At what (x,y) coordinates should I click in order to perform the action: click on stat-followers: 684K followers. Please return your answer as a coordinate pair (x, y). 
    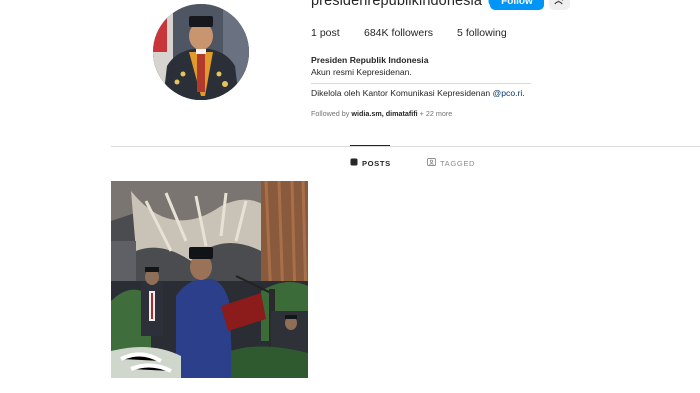
    Looking at the image, I should click on (410, 33).